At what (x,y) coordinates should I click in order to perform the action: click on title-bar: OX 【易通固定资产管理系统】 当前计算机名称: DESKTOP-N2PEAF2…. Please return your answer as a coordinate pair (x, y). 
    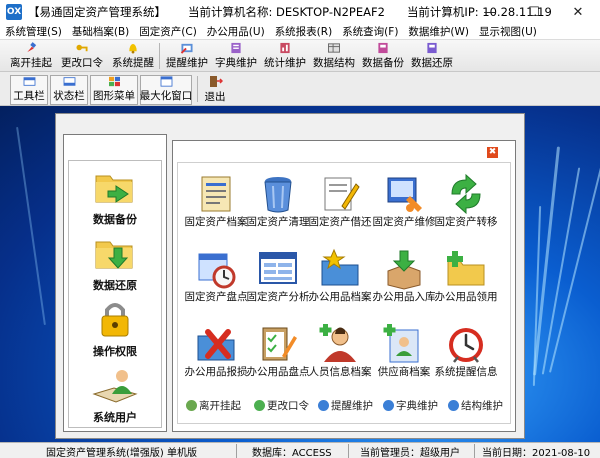
    Looking at the image, I should click on (300, 12).